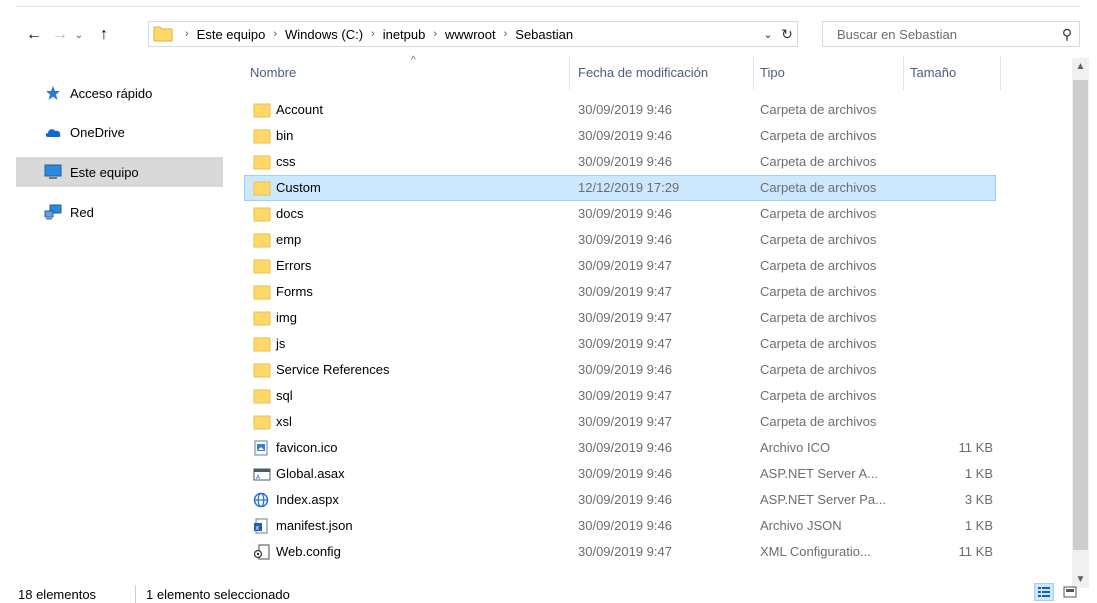 The width and height of the screenshot is (1097, 603). I want to click on sidebar-item-este-equipo: Este equipo, so click(119, 172).